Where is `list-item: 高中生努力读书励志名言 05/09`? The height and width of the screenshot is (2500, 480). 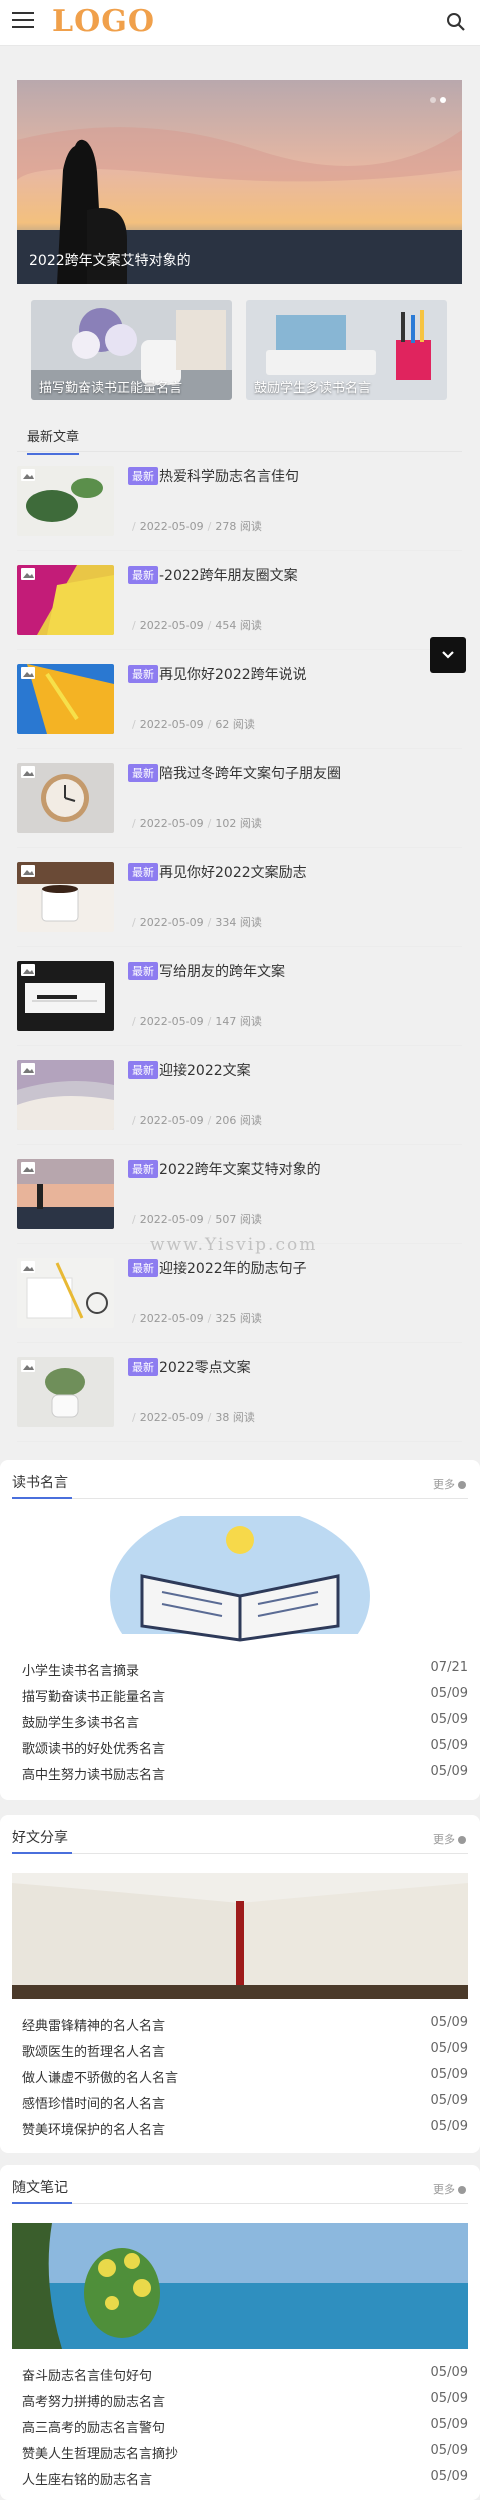
list-item: 高中生努力读书励志名言 05/09 is located at coordinates (240, 1773).